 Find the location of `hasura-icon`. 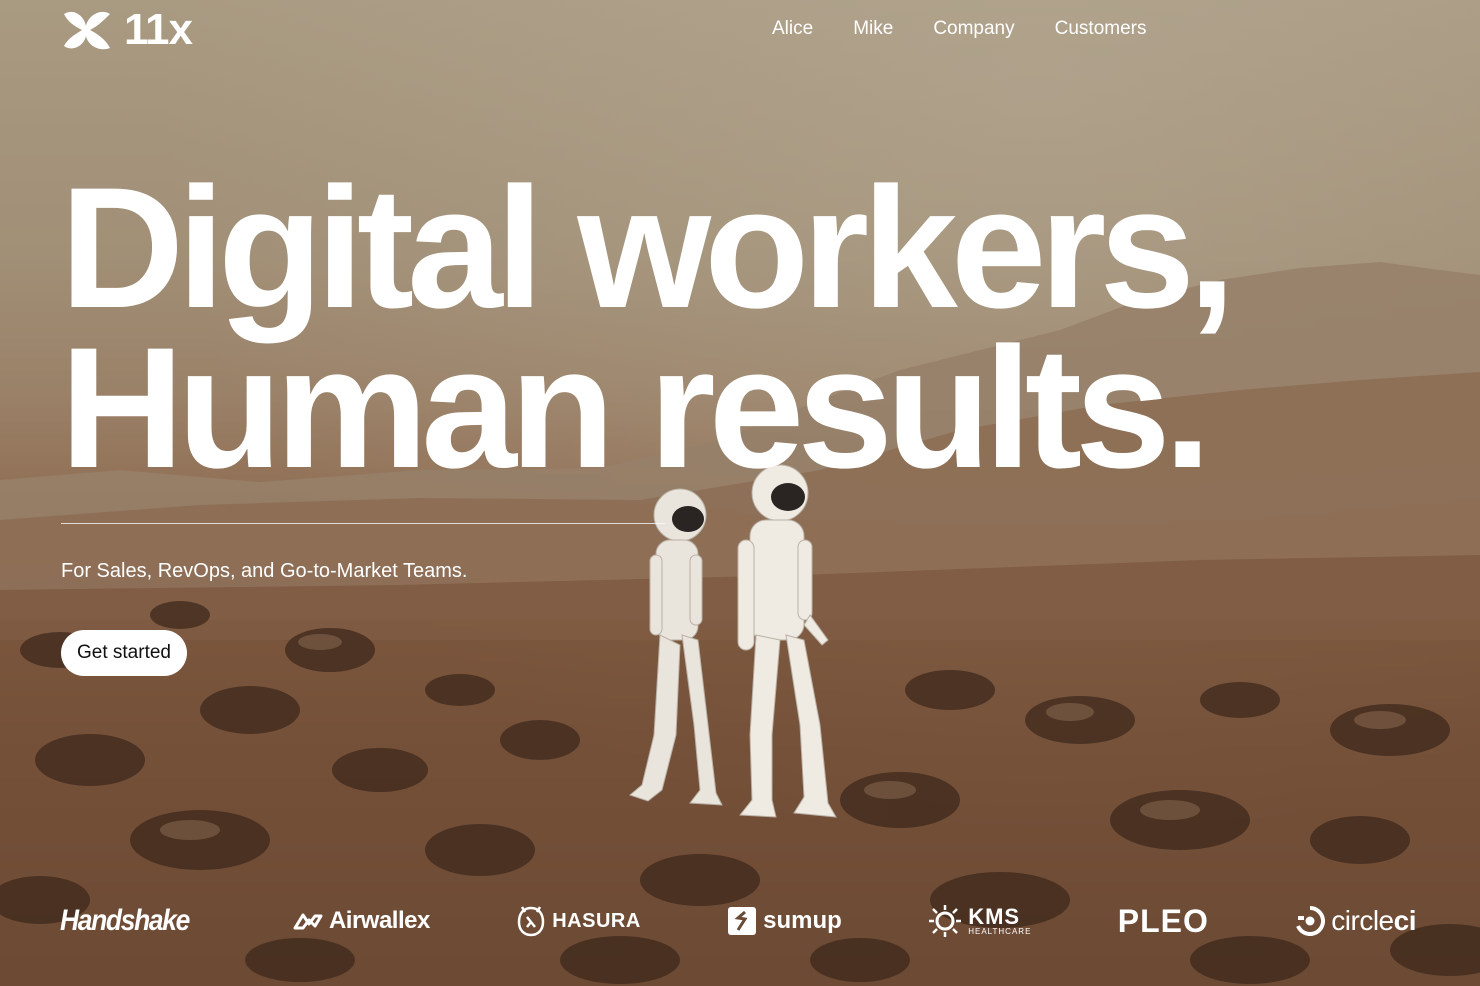

hasura-icon is located at coordinates (531, 921).